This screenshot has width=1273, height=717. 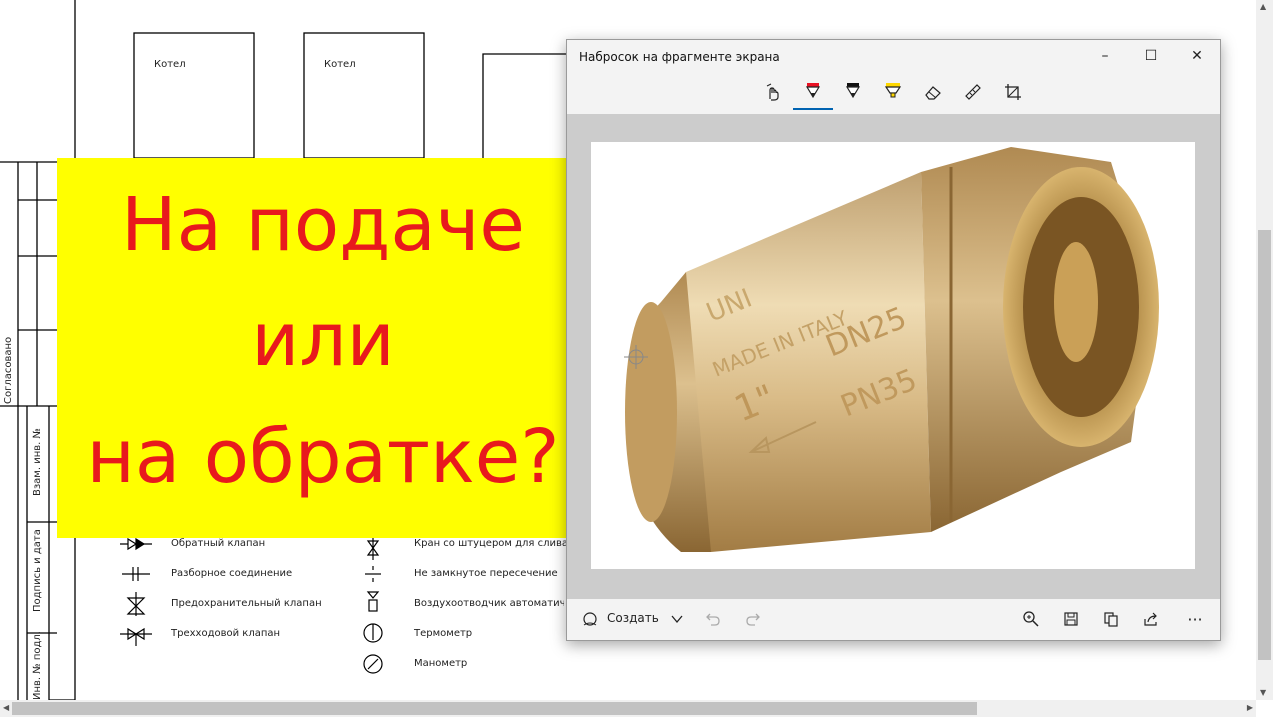 What do you see at coordinates (6, 707) in the screenshot?
I see `scroll-left-arrow-icon: ◀` at bounding box center [6, 707].